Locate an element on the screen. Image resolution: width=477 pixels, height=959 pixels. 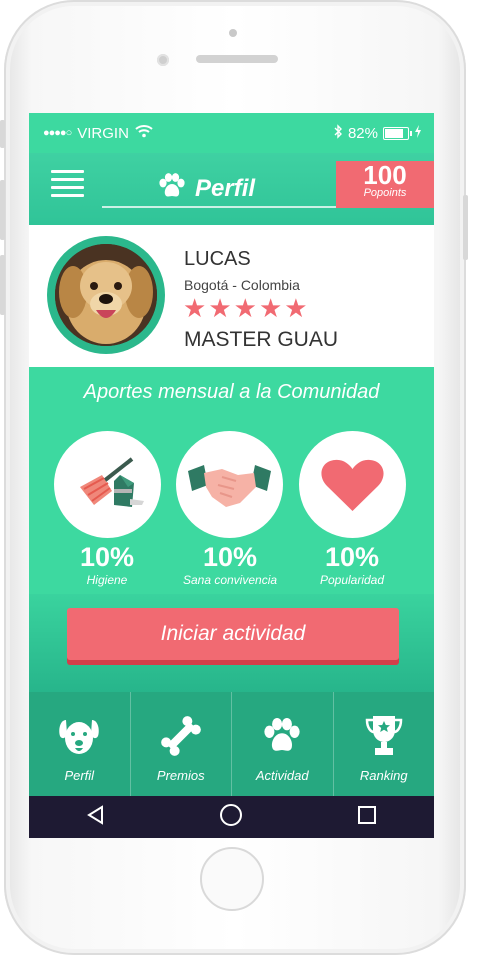
bottom-tab-bar: Perfil Premios Actividad Ranking is located at coordinates (231, 744).